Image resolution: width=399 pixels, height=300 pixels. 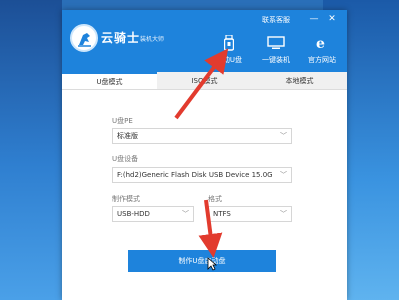 What do you see at coordinates (250, 214) in the screenshot?
I see `format-select: NTFS ﹀` at bounding box center [250, 214].